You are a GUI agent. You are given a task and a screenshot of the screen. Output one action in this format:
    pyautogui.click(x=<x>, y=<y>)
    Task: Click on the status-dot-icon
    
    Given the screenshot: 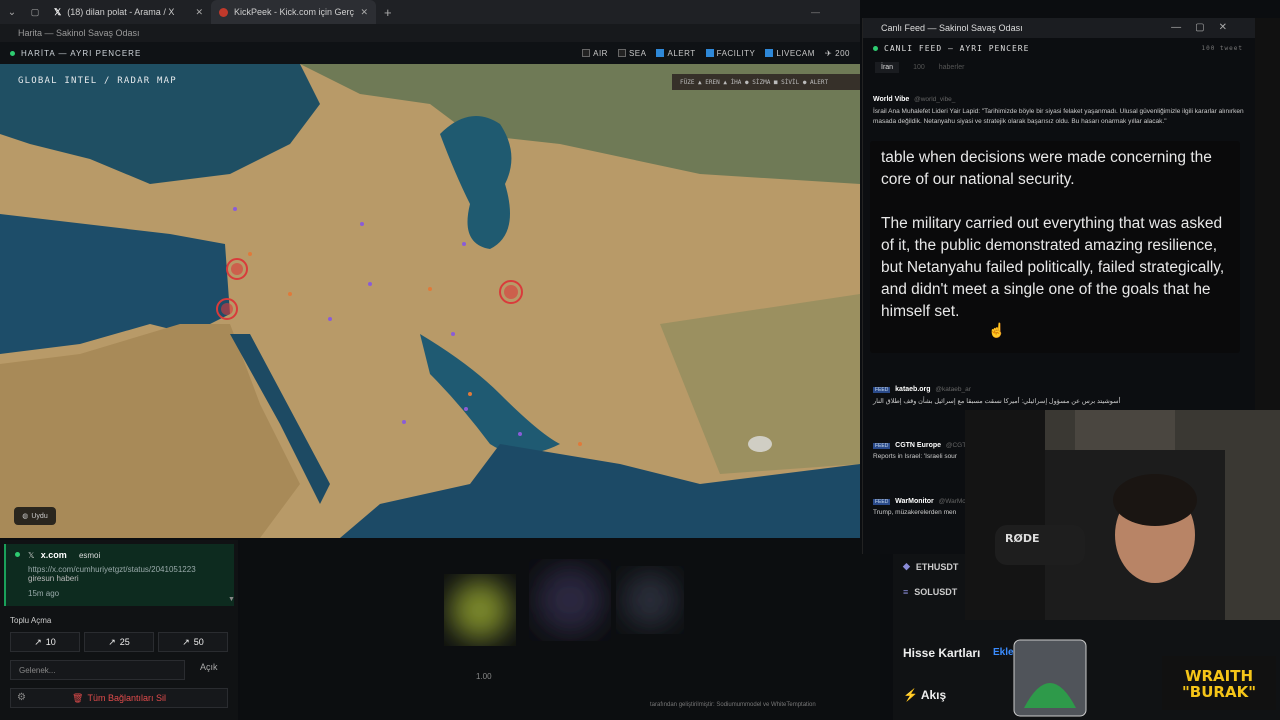 What is the action you would take?
    pyautogui.click(x=17, y=554)
    